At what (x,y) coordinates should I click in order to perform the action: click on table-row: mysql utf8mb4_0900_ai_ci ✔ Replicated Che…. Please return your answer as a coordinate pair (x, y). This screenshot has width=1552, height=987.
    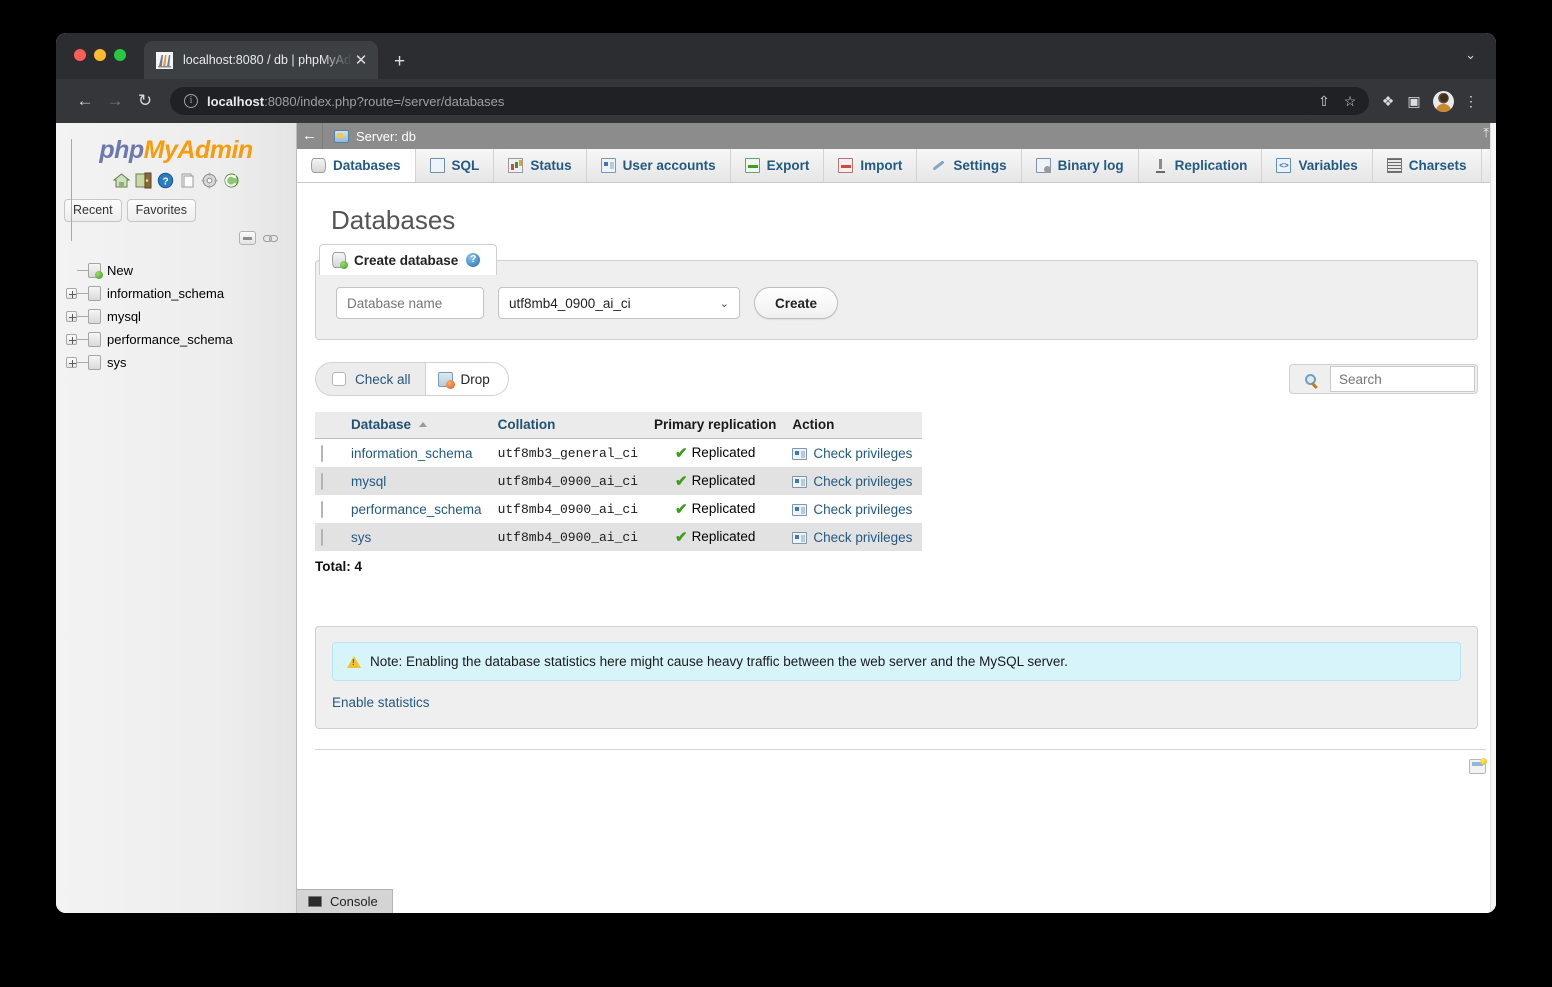
    Looking at the image, I should click on (619, 481).